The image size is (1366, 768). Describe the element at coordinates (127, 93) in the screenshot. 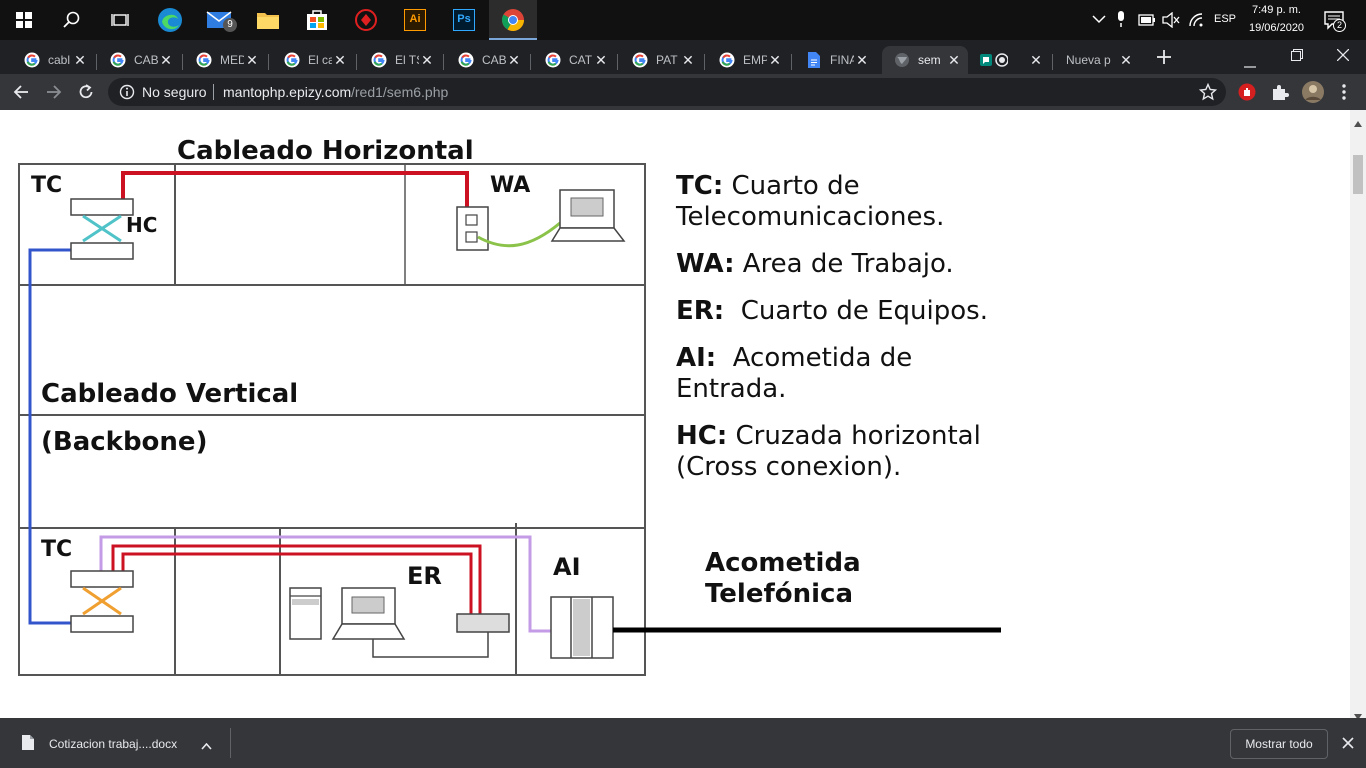

I see `info-icon` at that location.